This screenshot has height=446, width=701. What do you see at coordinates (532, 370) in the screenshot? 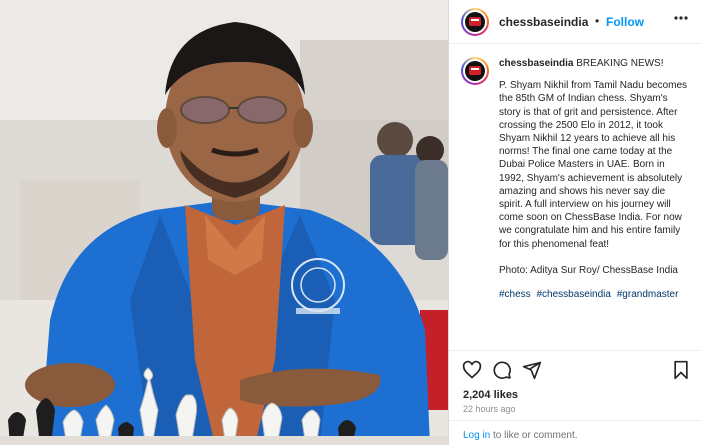
I see `share-icon` at bounding box center [532, 370].